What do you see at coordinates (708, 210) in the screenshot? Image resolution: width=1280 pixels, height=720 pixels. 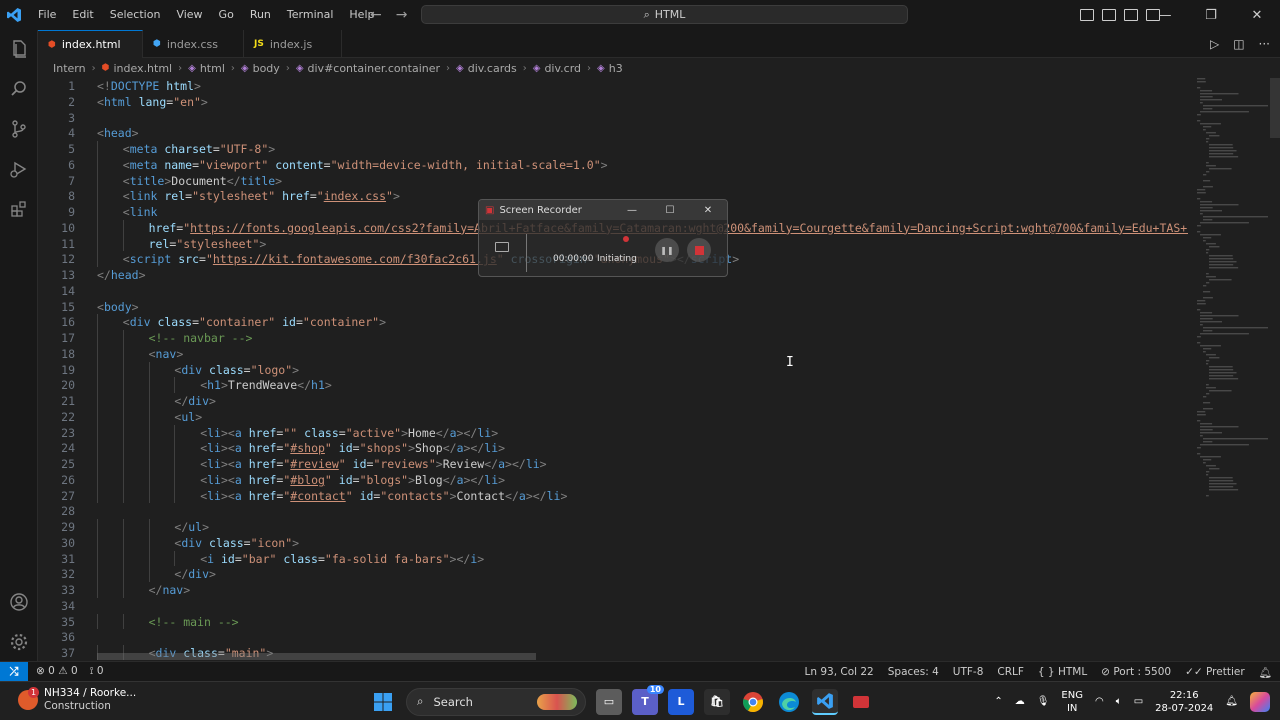 I see `recorder-close-icon: ✕` at bounding box center [708, 210].